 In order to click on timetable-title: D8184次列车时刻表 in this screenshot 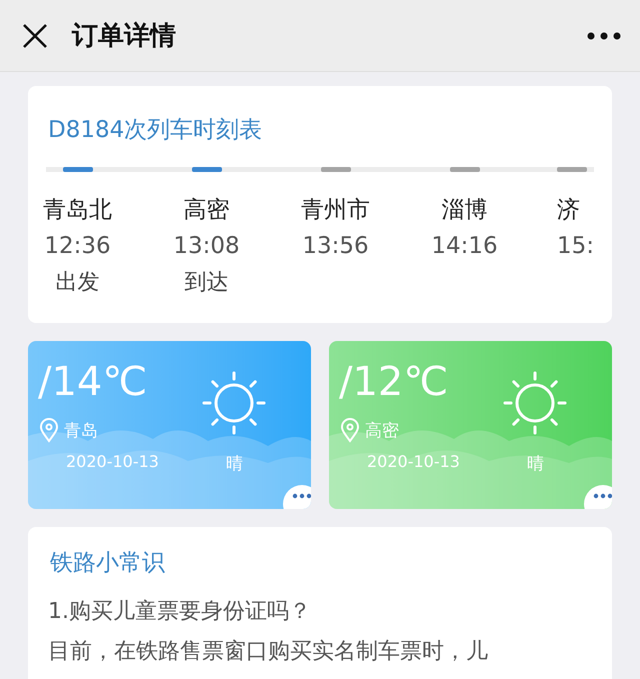, I will do `click(156, 130)`.